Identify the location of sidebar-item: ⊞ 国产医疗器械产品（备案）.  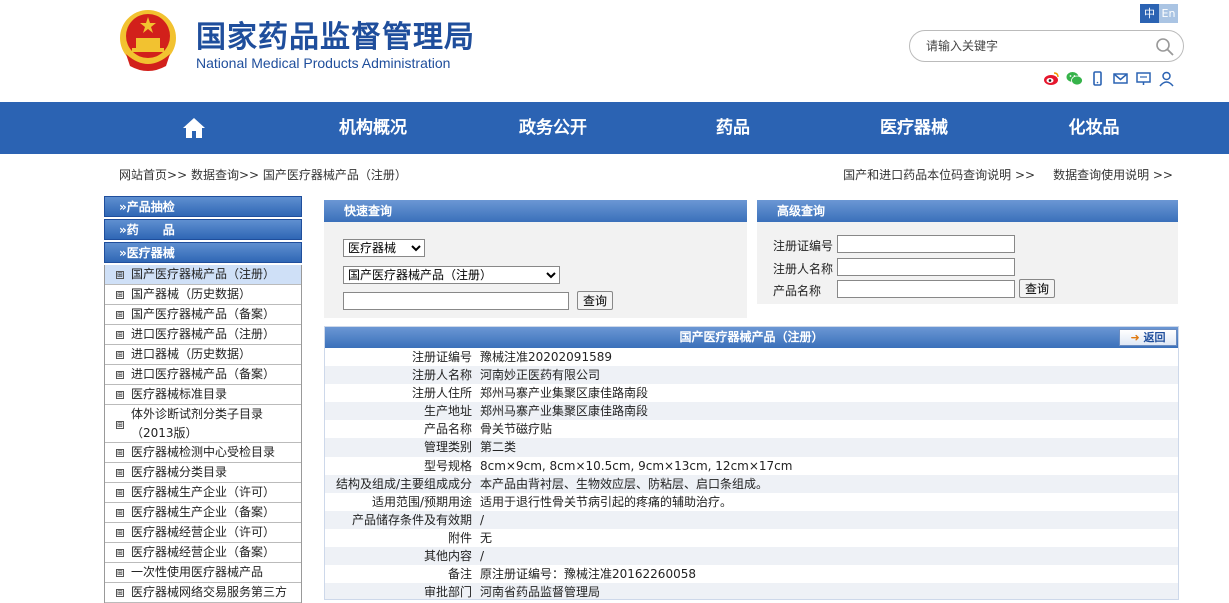
(203, 315).